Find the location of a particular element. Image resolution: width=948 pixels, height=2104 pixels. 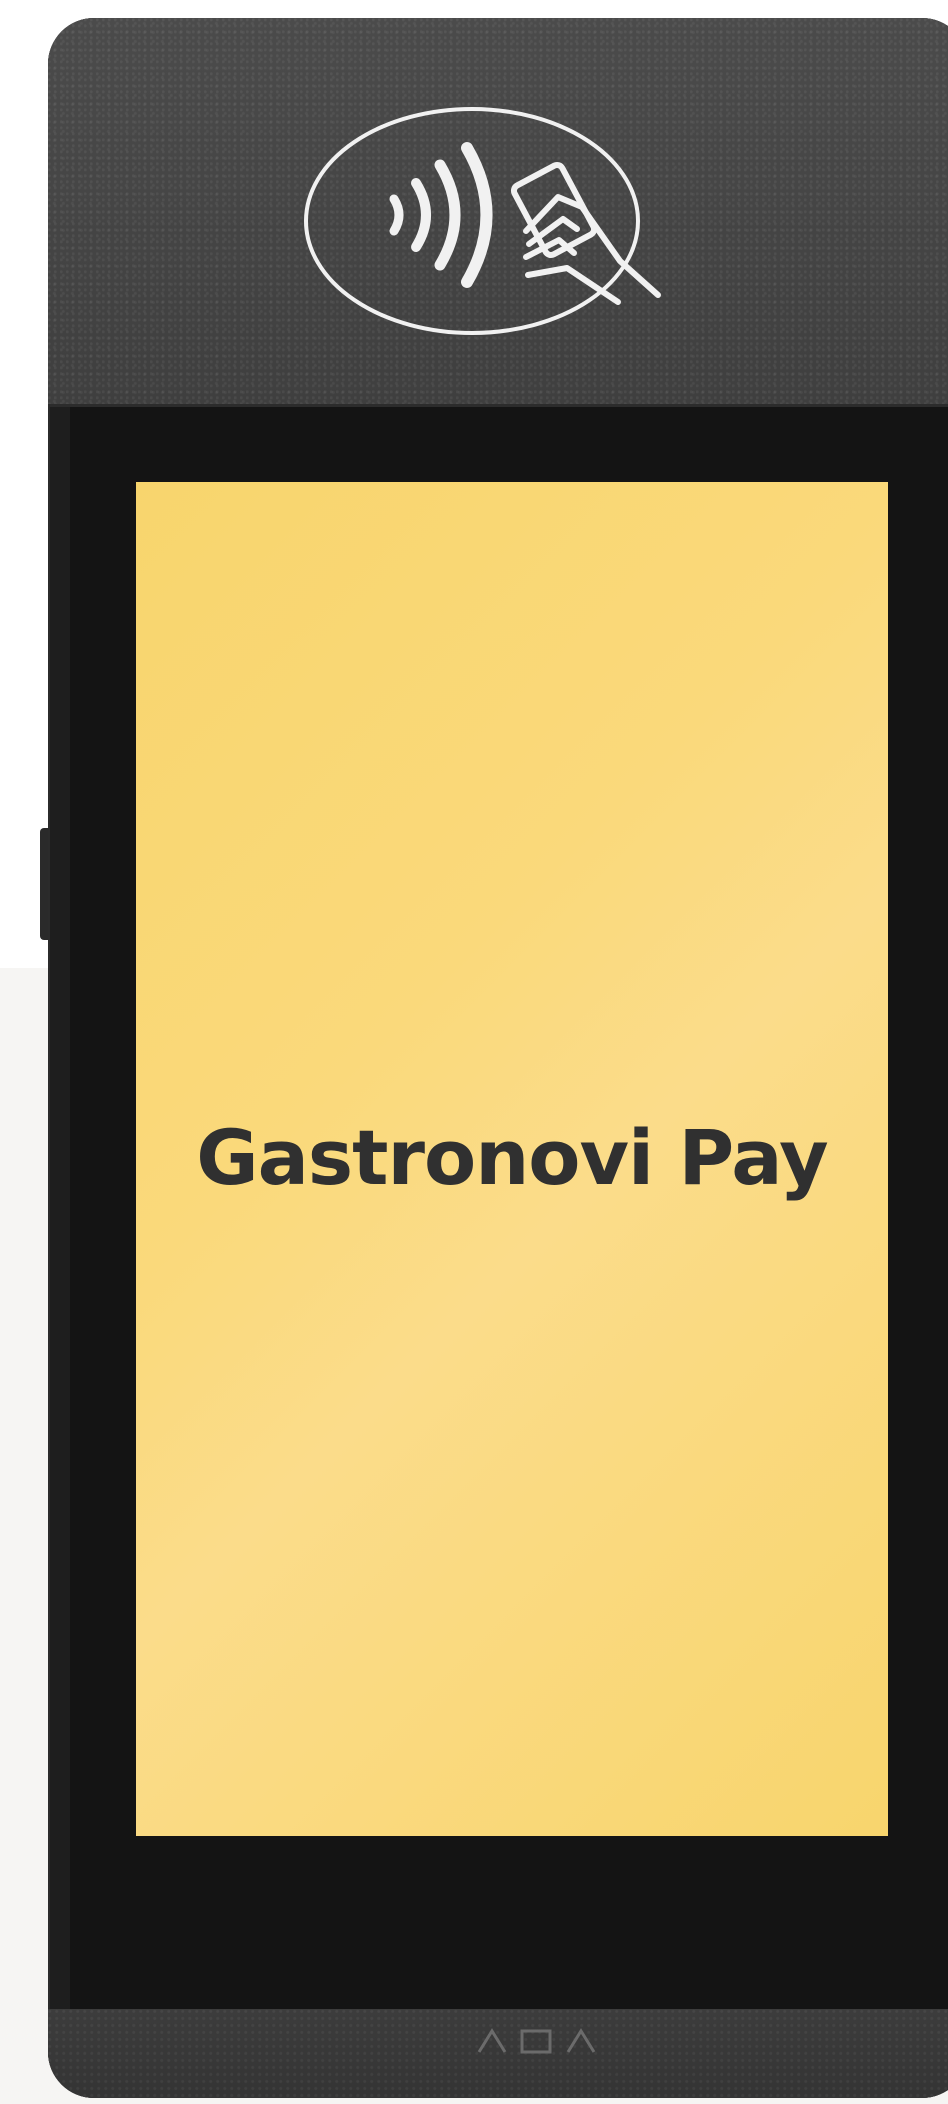

contactless-card-tap-icon is located at coordinates (482, 221).